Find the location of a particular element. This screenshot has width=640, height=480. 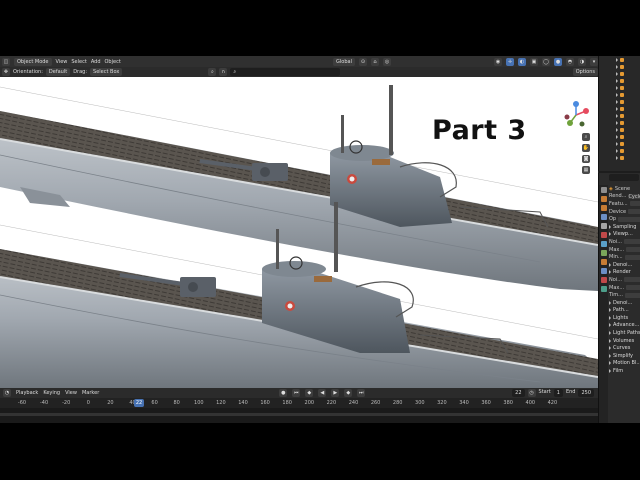

properties-field: Rend...Cycles is located at coordinates (624, 197).